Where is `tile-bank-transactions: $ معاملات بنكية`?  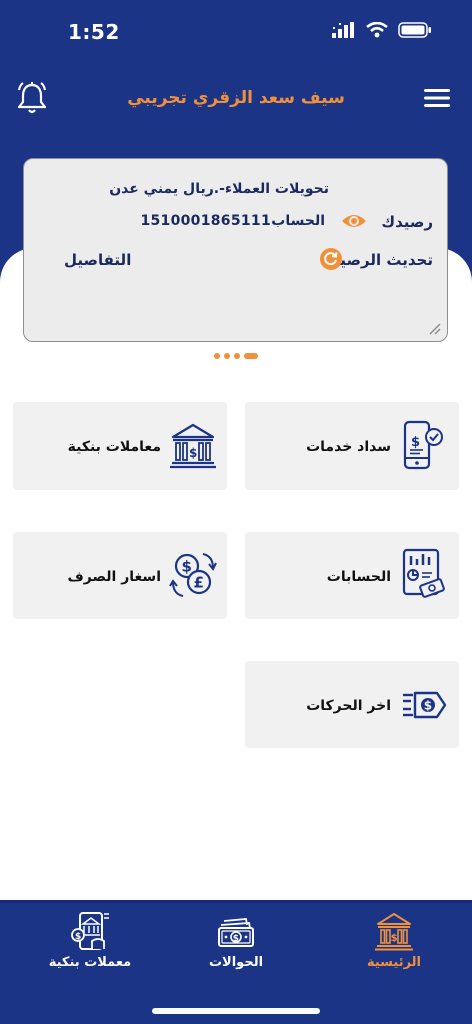
tile-bank-transactions: $ معاملات بنكية is located at coordinates (120, 446).